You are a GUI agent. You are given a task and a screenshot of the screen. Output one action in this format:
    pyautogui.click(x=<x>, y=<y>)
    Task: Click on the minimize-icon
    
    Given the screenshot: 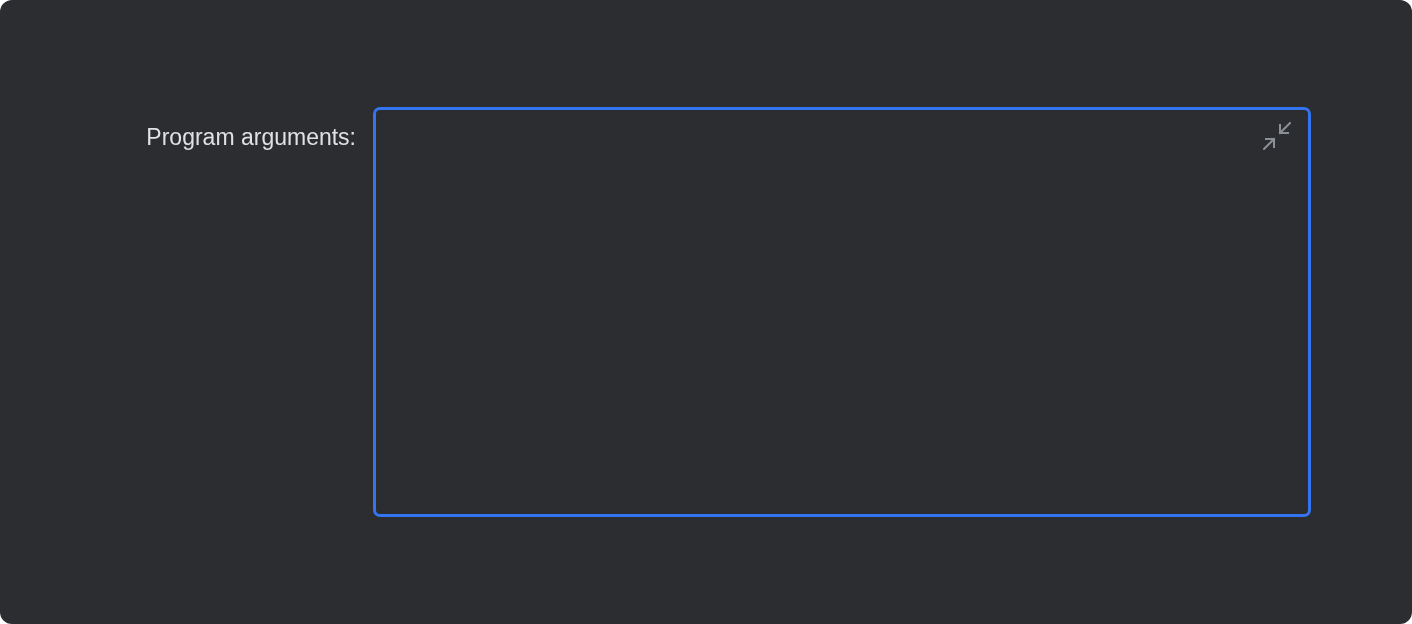 What is the action you would take?
    pyautogui.click(x=1277, y=136)
    